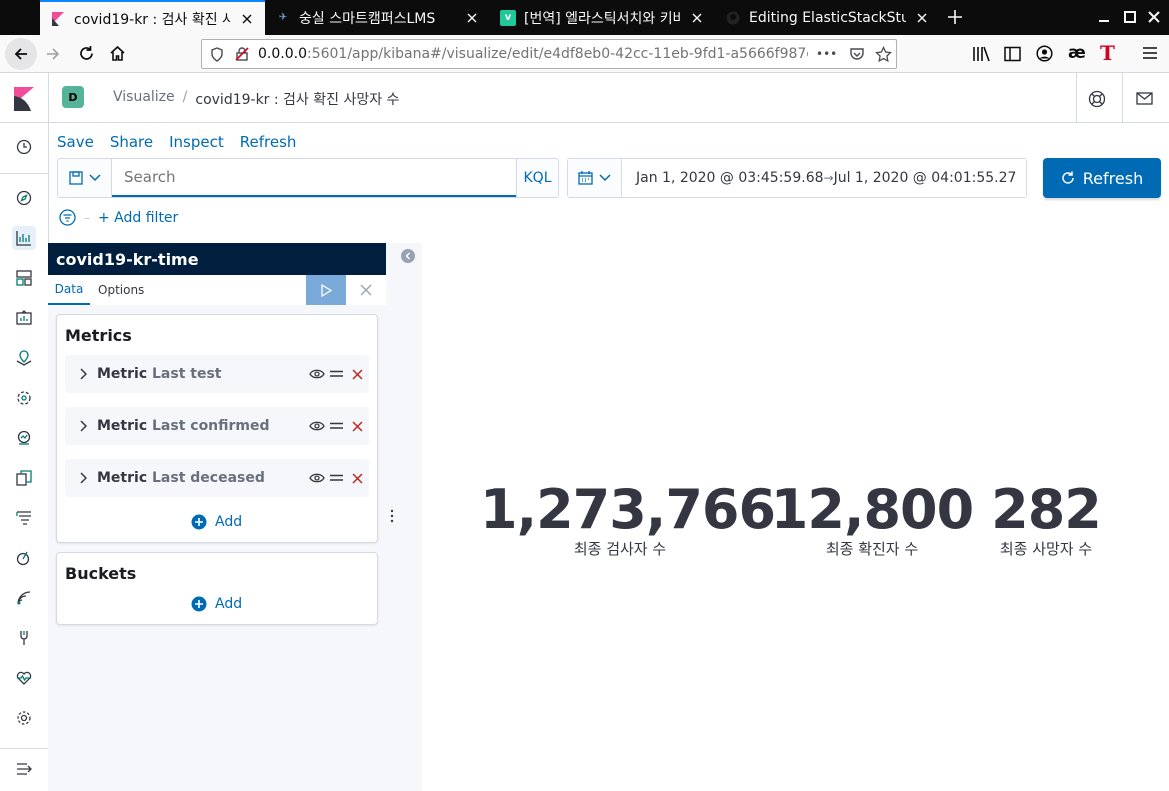  What do you see at coordinates (1130, 17) in the screenshot?
I see `maximize-window-icon` at bounding box center [1130, 17].